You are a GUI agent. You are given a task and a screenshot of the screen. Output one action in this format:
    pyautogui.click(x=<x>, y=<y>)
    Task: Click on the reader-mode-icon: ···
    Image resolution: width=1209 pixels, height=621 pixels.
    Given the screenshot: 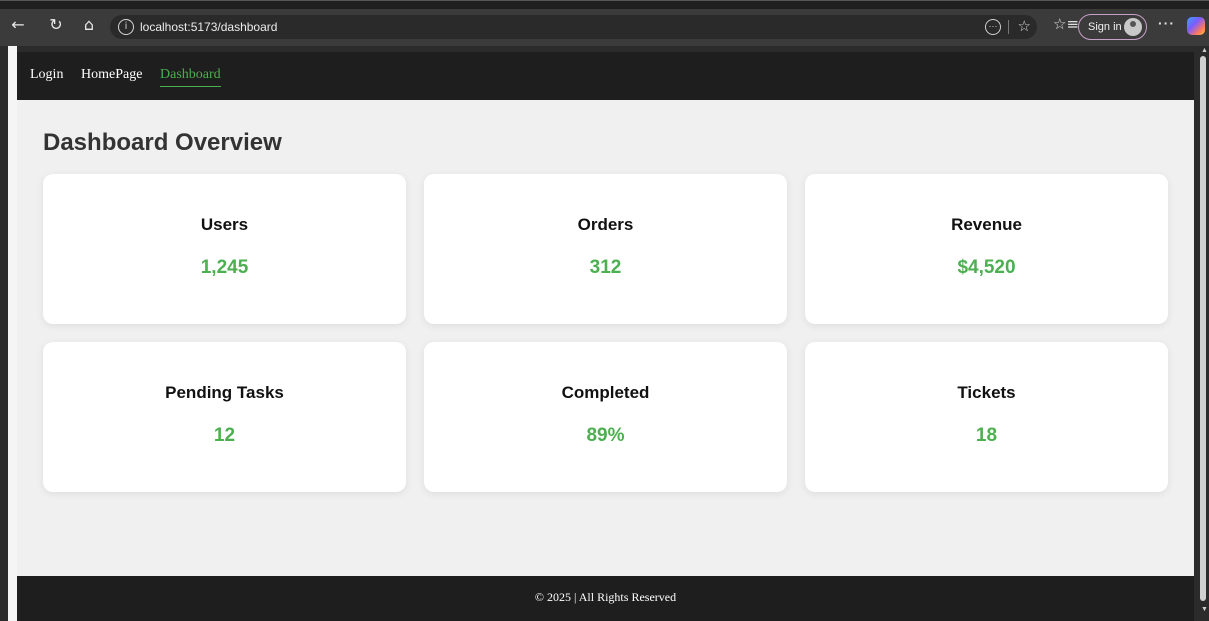 What is the action you would take?
    pyautogui.click(x=993, y=27)
    